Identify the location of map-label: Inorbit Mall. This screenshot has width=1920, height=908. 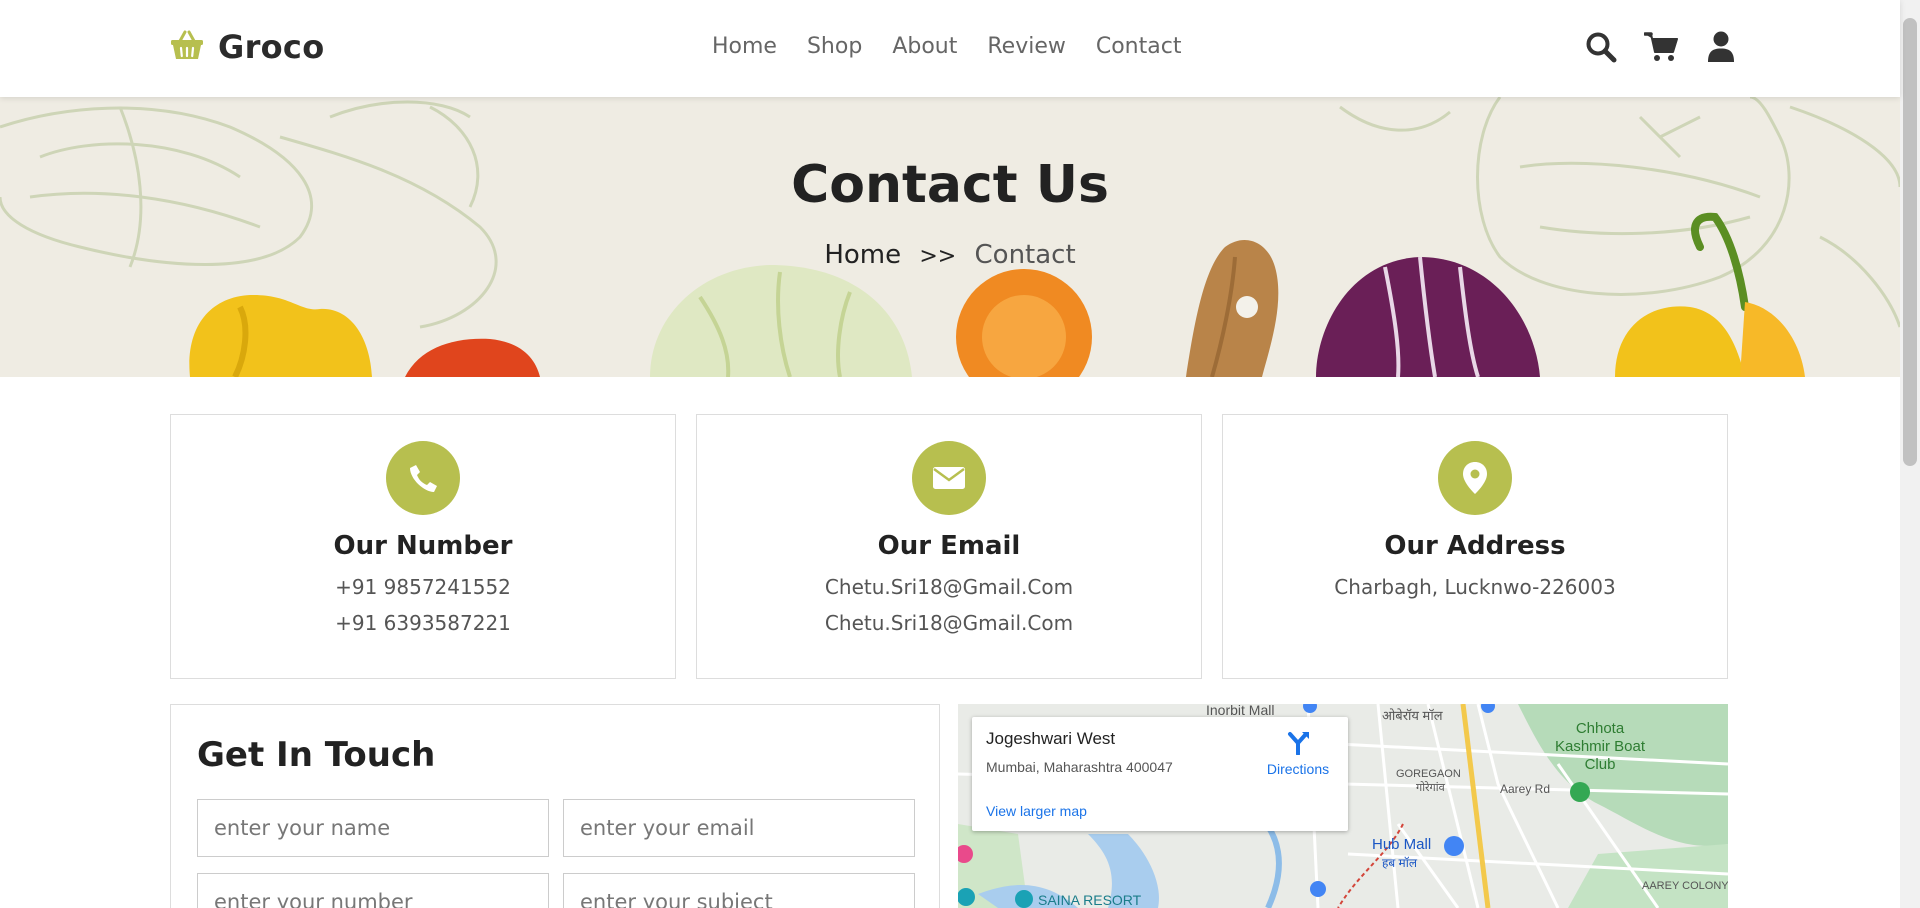
(1240, 711).